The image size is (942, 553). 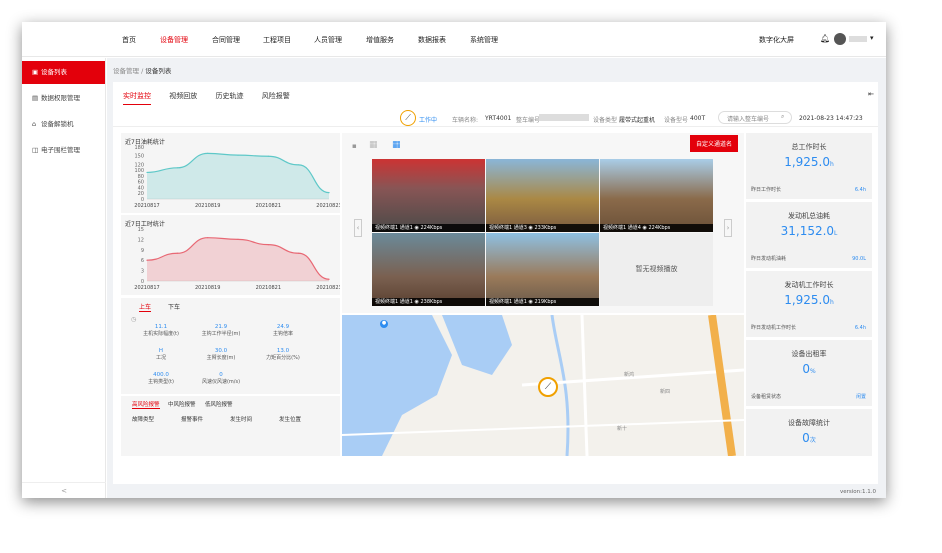 What do you see at coordinates (656, 195) in the screenshot?
I see `video-tile-3: 视频终端1 通道4 ◉ 224Kbps` at bounding box center [656, 195].